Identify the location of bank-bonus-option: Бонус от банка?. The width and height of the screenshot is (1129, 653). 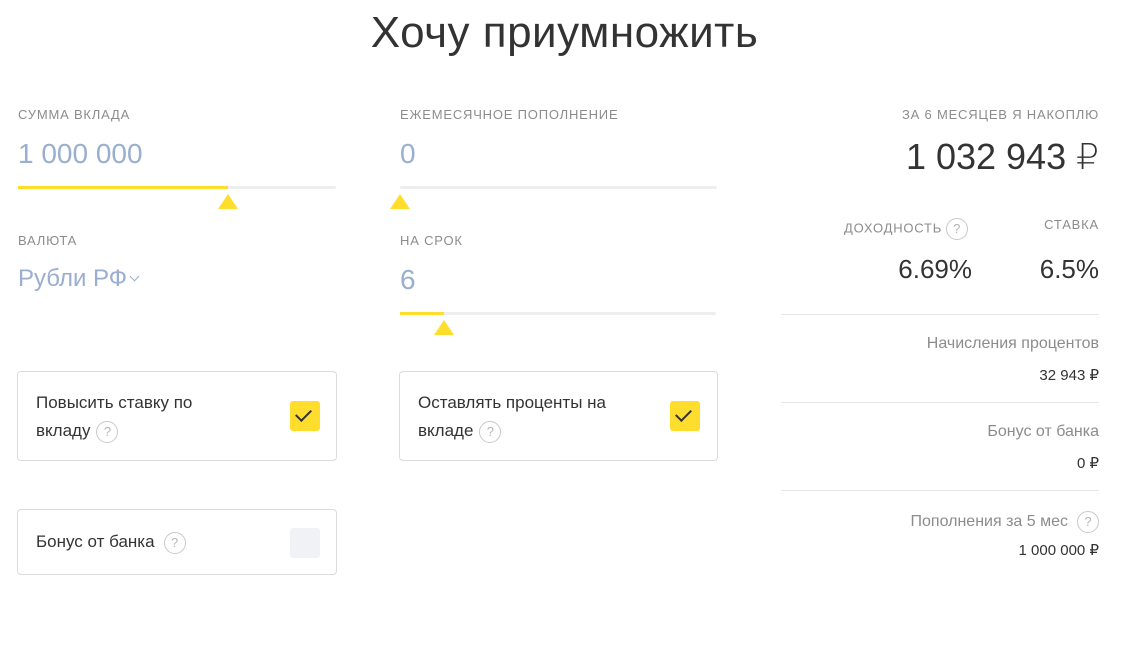
(177, 542).